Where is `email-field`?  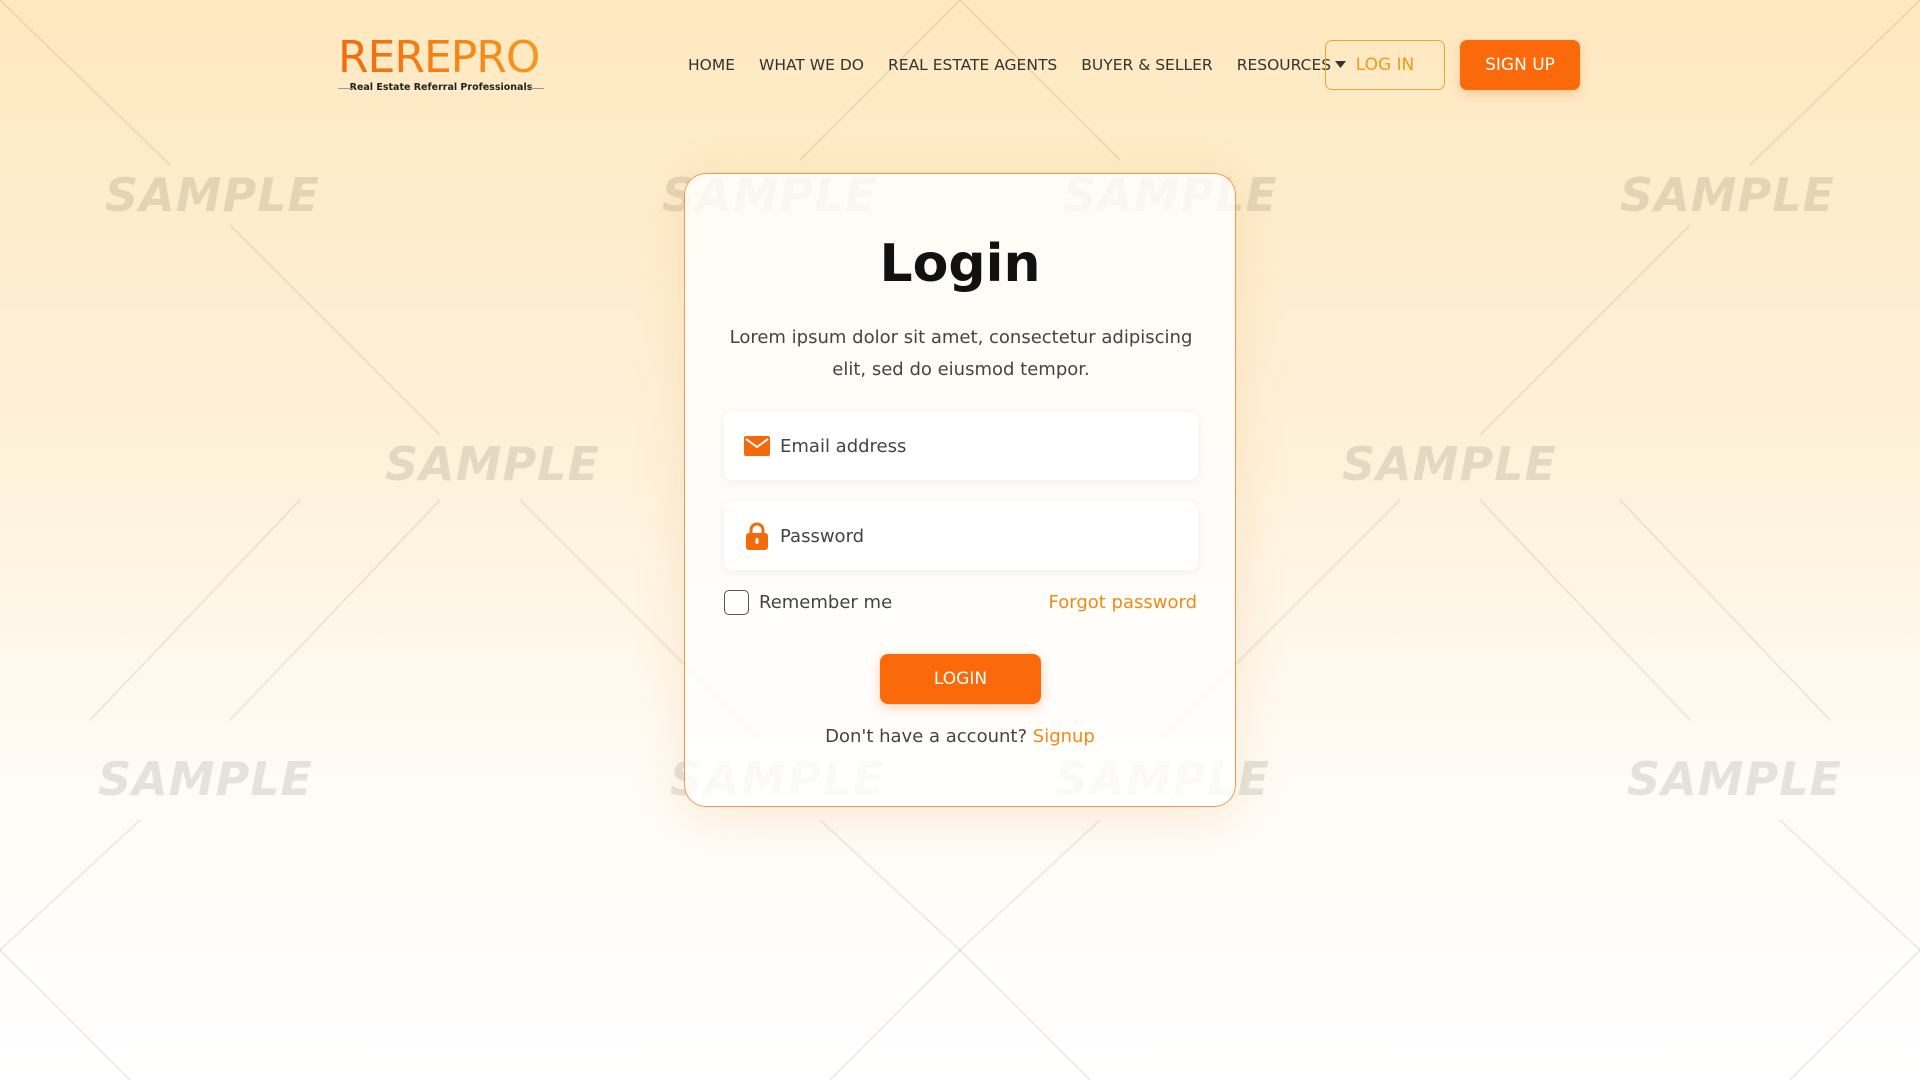
email-field is located at coordinates (961, 446).